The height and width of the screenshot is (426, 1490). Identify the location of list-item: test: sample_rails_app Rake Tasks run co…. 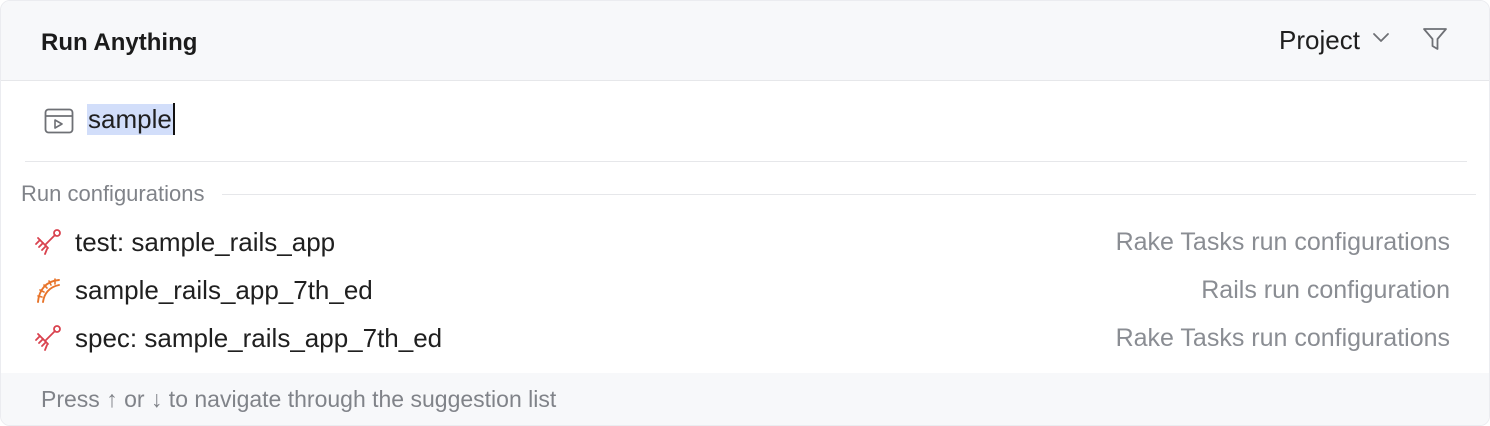
(745, 242).